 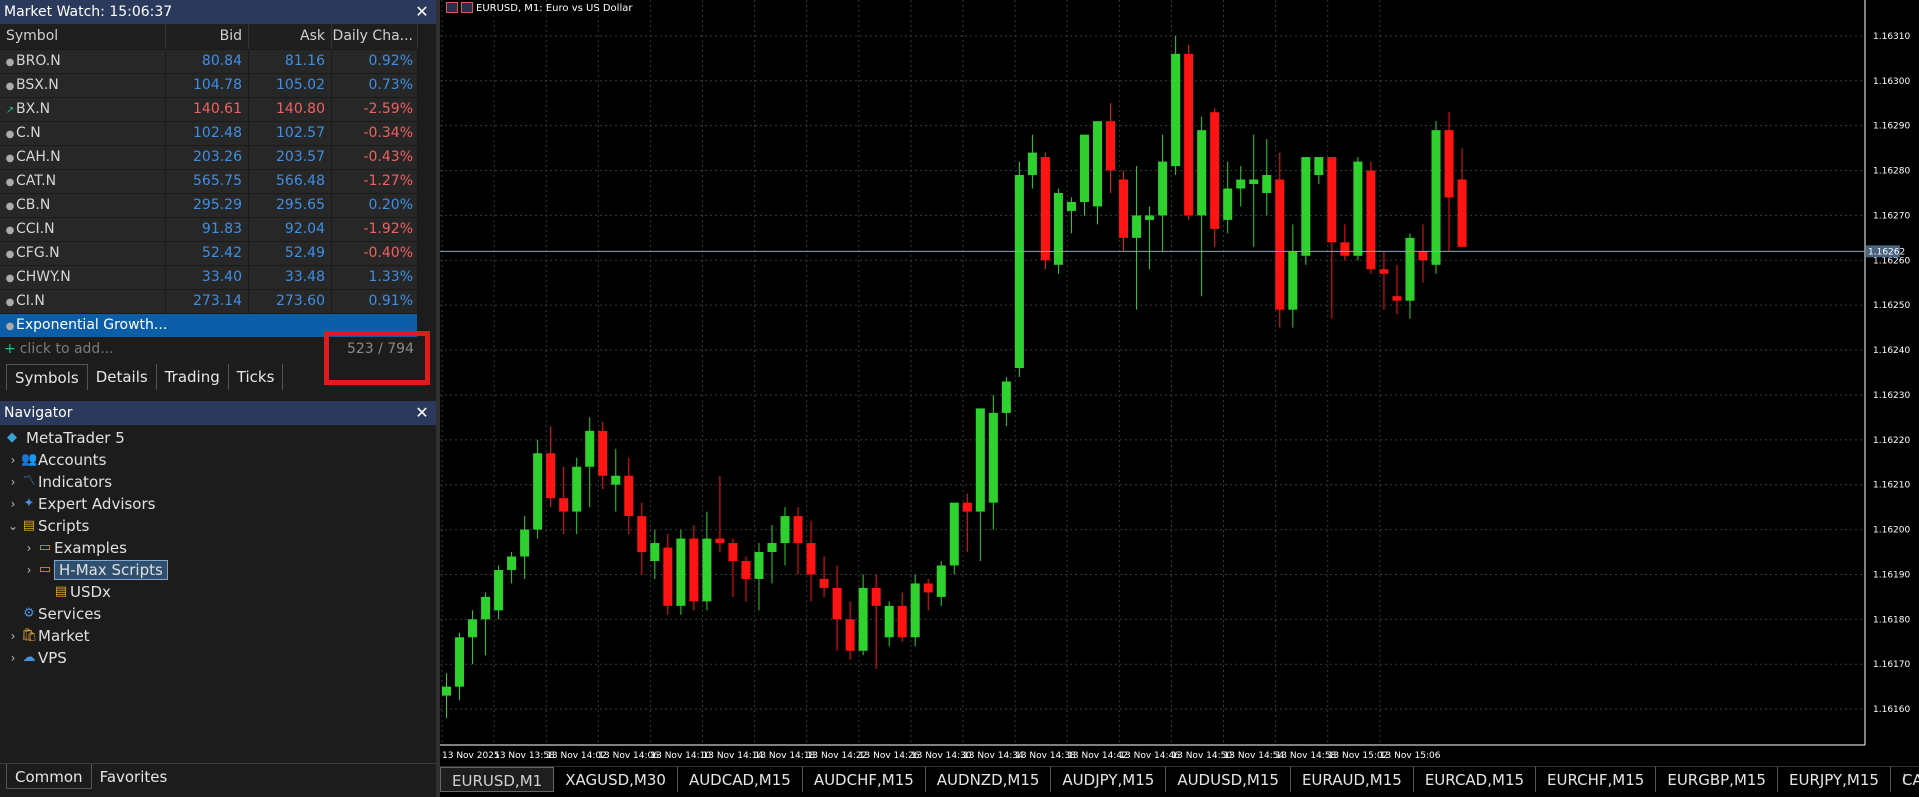 I want to click on chart-tab: AUDUSD,M15, so click(x=1228, y=779).